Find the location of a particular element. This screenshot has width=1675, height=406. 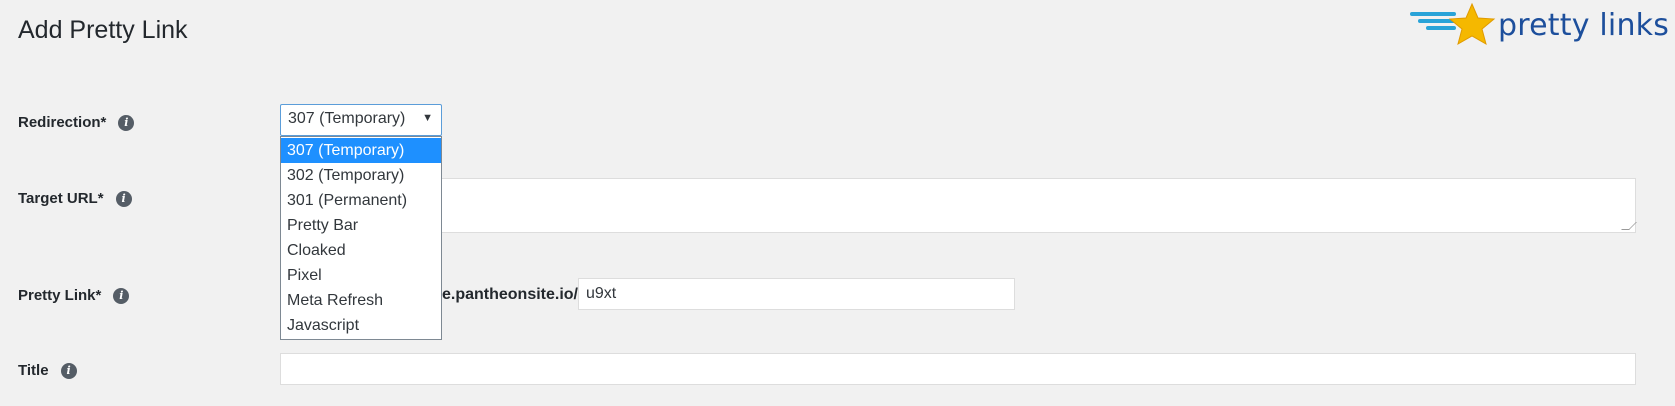

dropdown-arrow-icon: ▼ is located at coordinates (427, 118).